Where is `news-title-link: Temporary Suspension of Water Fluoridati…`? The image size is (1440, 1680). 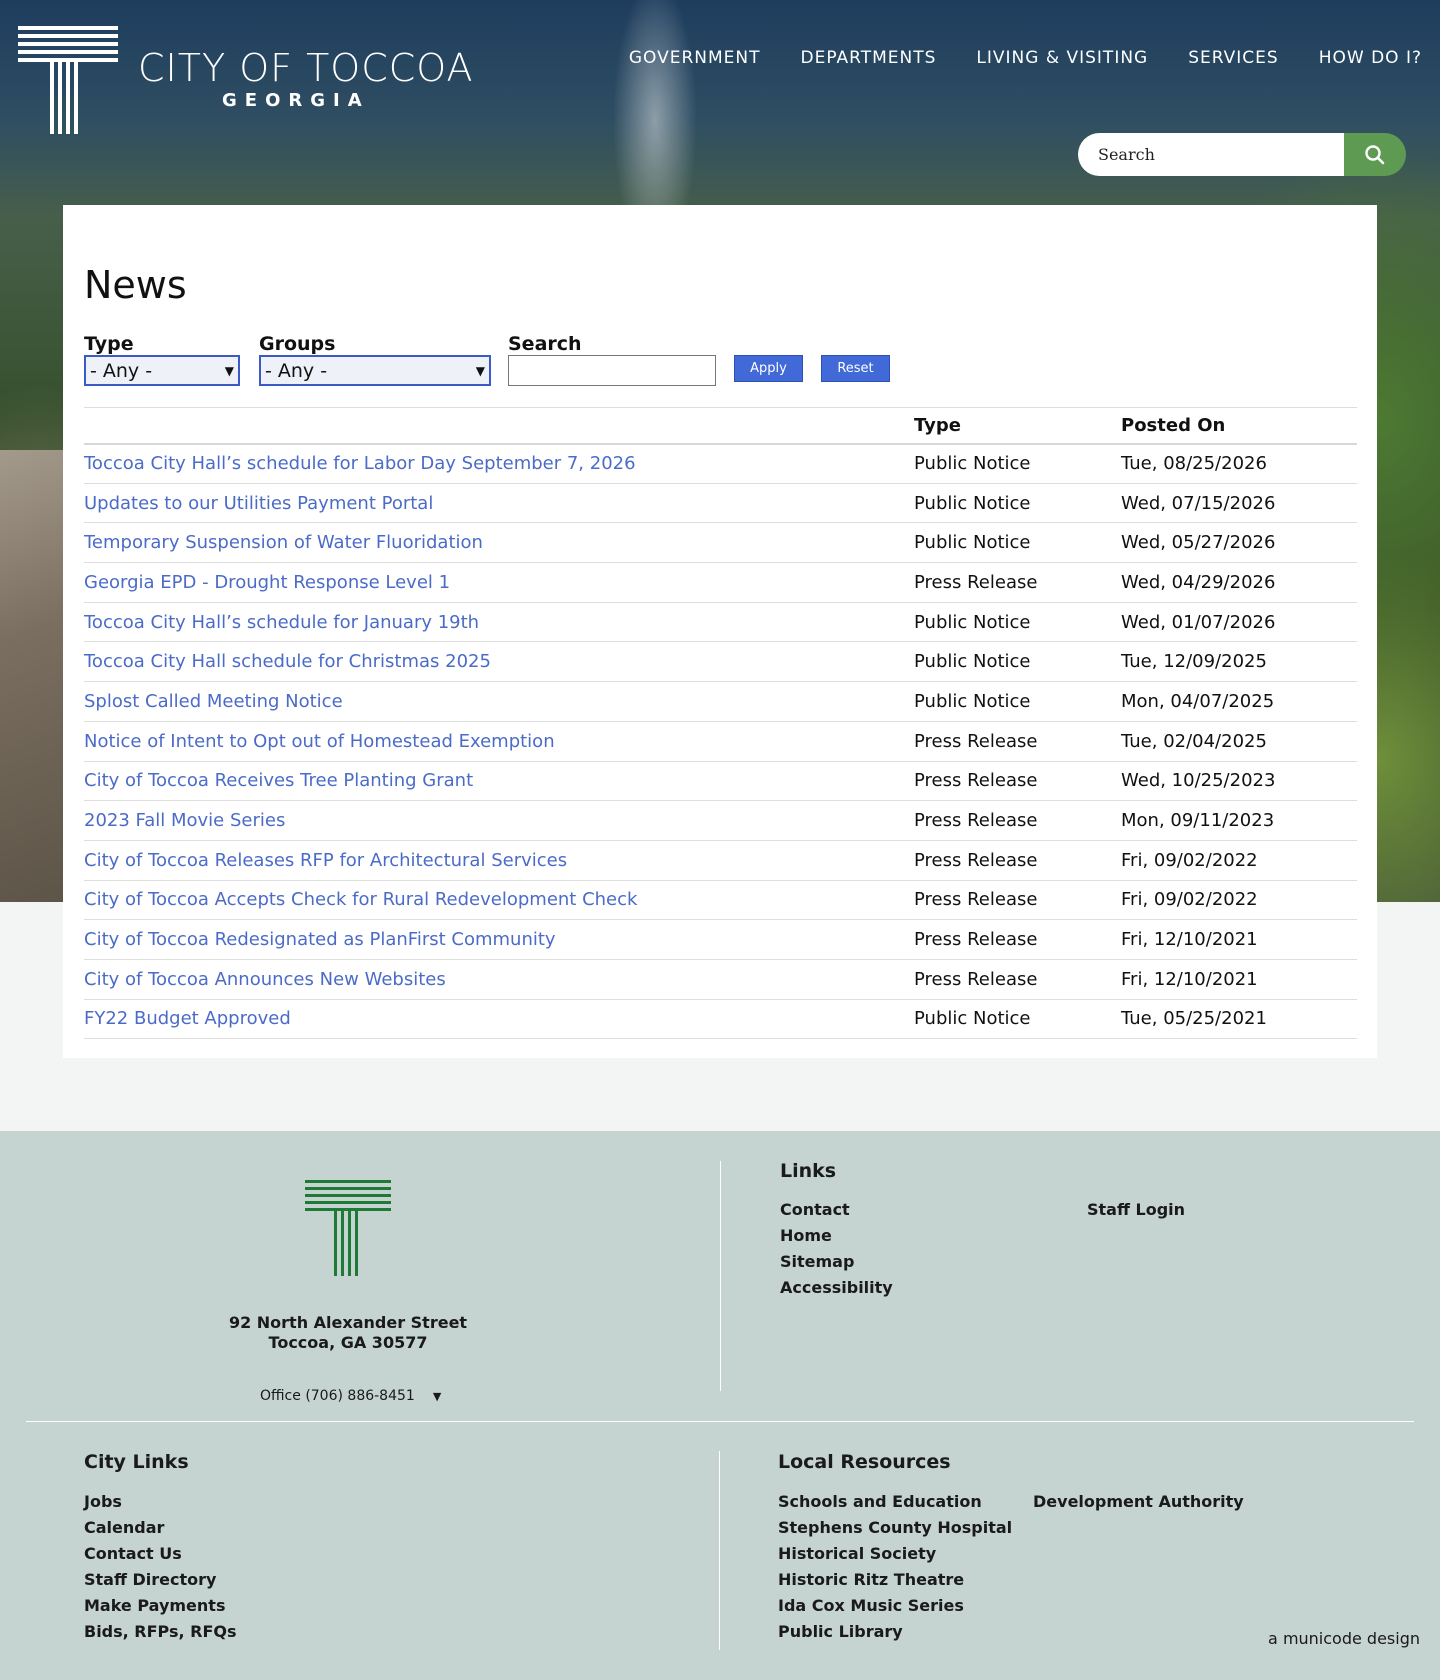
news-title-link: Temporary Suspension of Water Fluoridati… is located at coordinates (283, 542).